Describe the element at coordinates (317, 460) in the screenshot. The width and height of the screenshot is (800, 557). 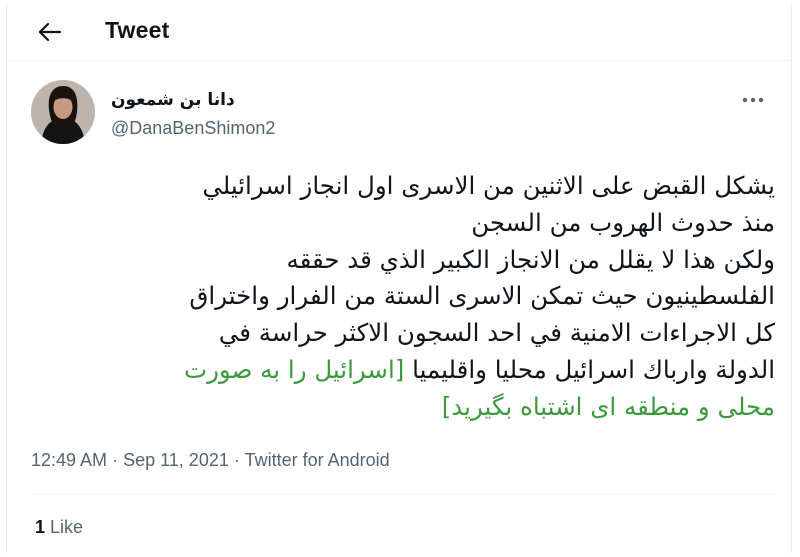
I see `tweet-source: Twitter for Android` at that location.